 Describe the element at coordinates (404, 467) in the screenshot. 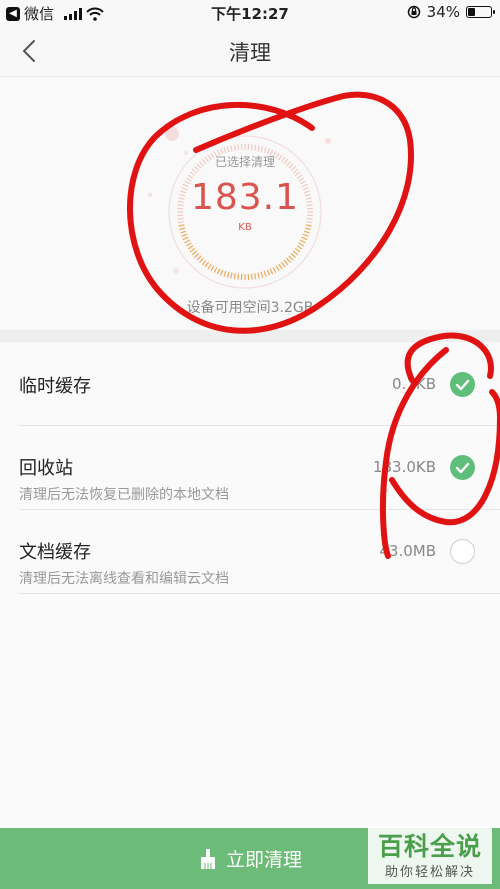

I see `item-size: 183.0KB` at that location.